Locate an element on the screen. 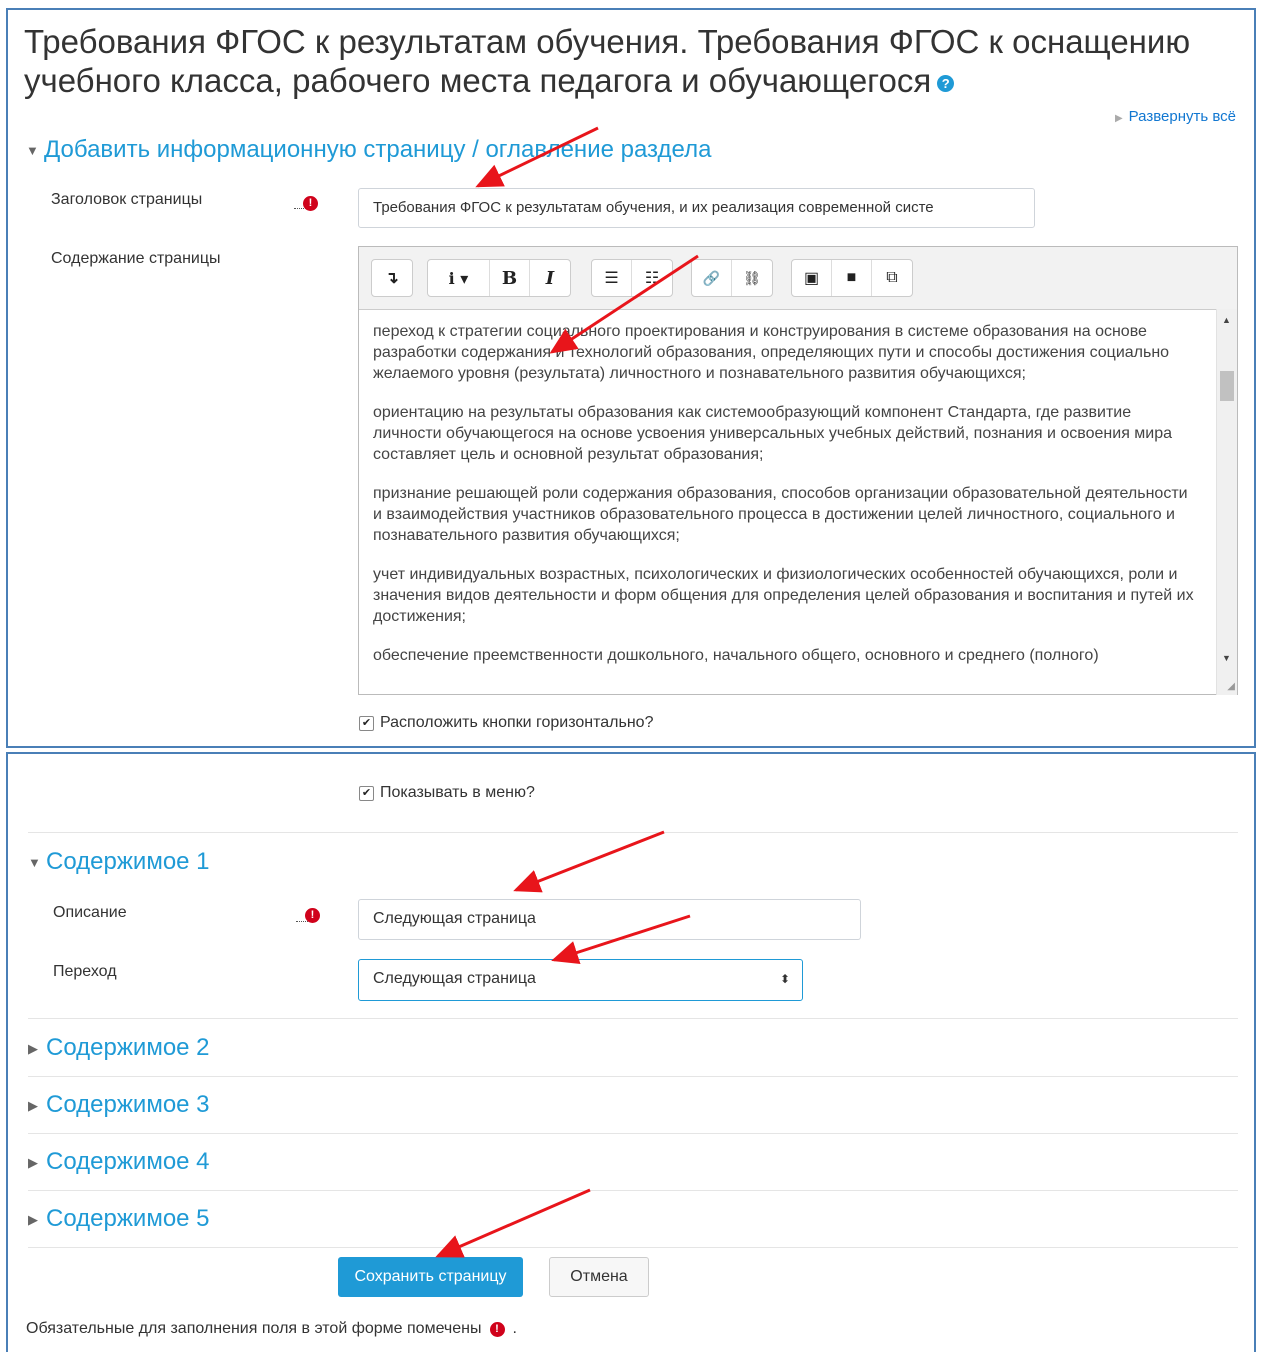 Image resolution: width=1262 pixels, height=1352 pixels. jump-select: Следующая страница ⬍ is located at coordinates (580, 980).